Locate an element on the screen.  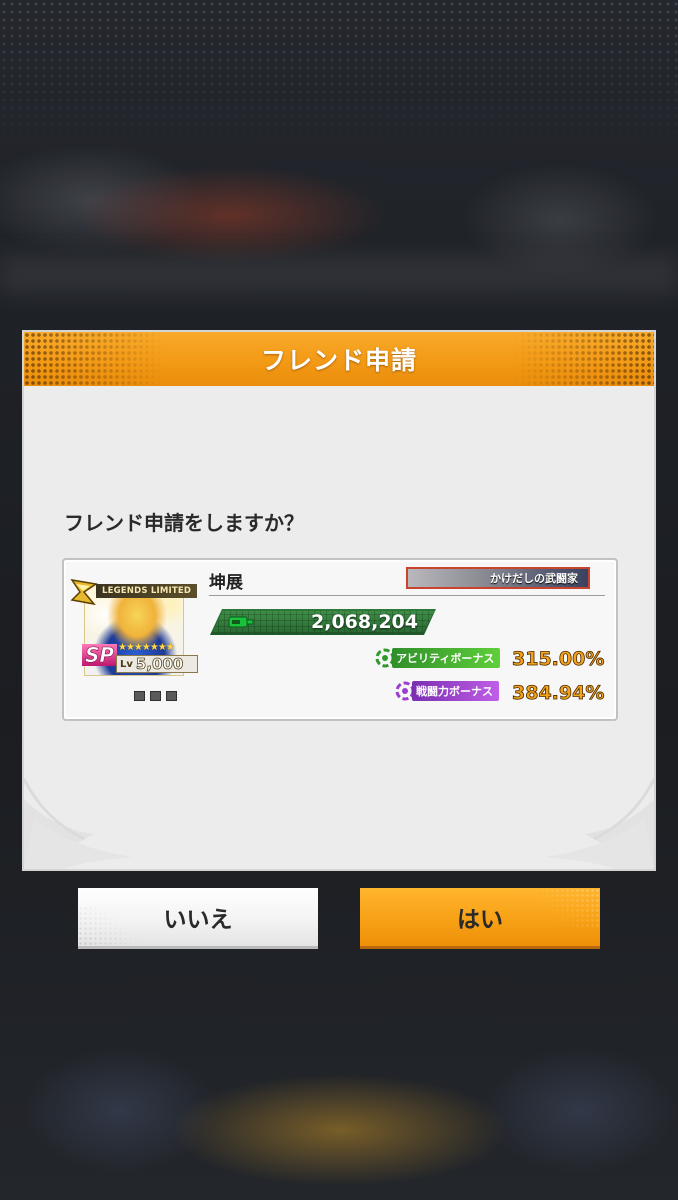
power-bonus-label: 戦闘力ボーナス is located at coordinates (455, 691).